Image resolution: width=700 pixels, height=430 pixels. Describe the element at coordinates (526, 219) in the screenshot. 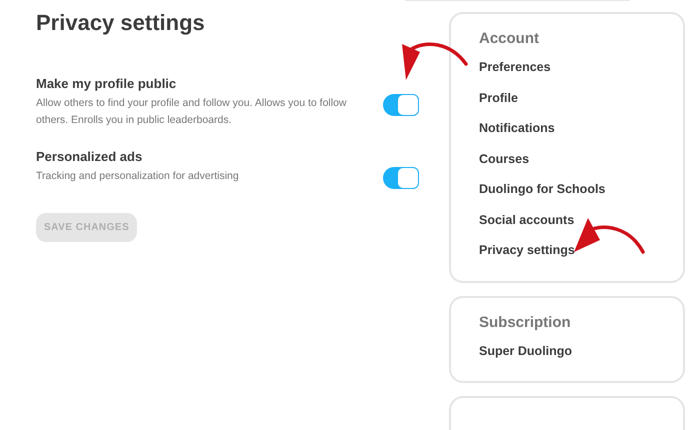

I see `sidebar-link: Social accounts` at that location.